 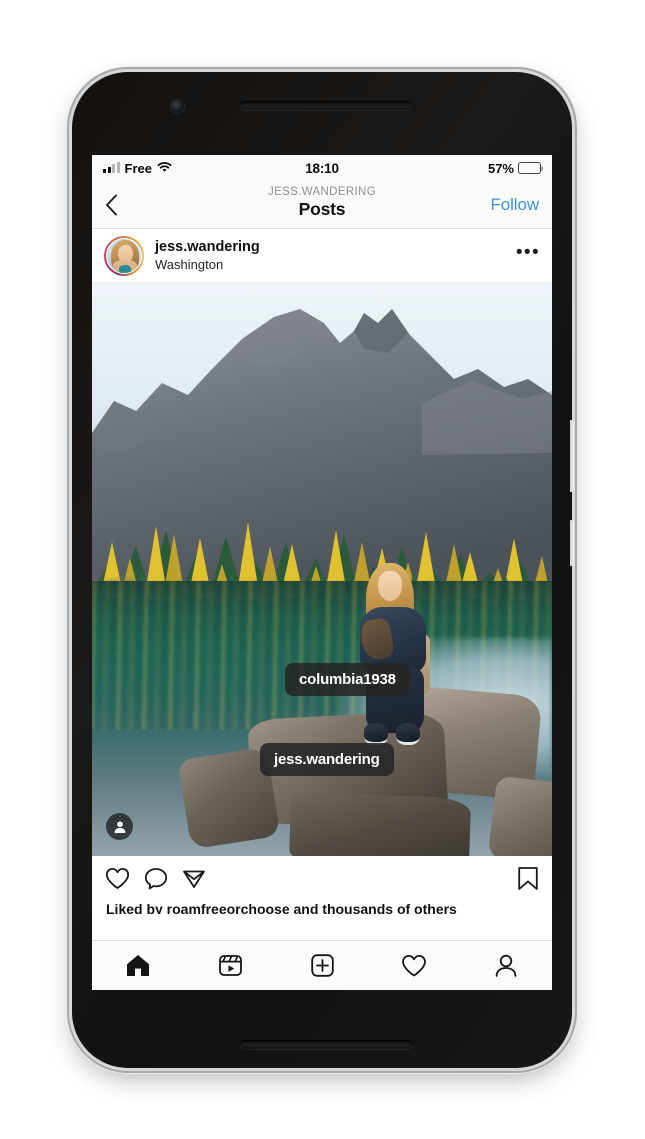 I want to click on save-button, so click(x=528, y=878).